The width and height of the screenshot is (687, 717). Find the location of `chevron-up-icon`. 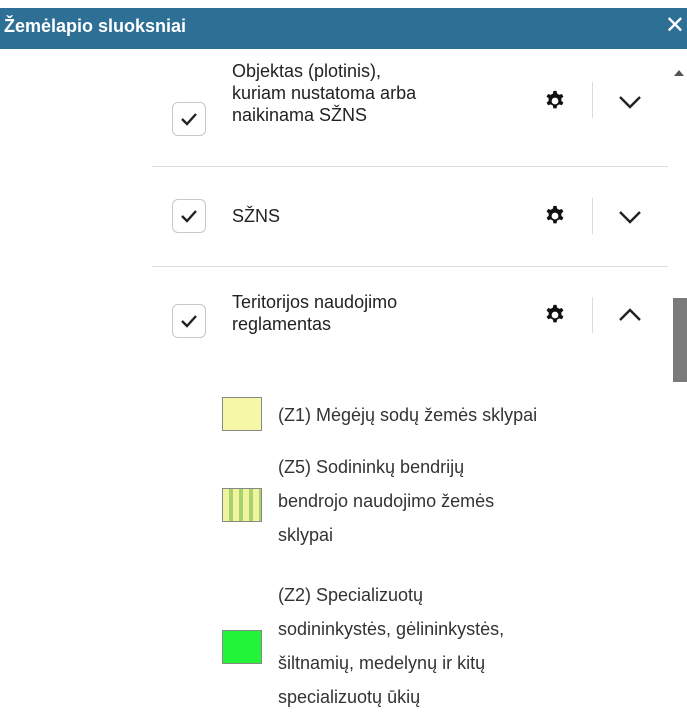

chevron-up-icon is located at coordinates (630, 315).